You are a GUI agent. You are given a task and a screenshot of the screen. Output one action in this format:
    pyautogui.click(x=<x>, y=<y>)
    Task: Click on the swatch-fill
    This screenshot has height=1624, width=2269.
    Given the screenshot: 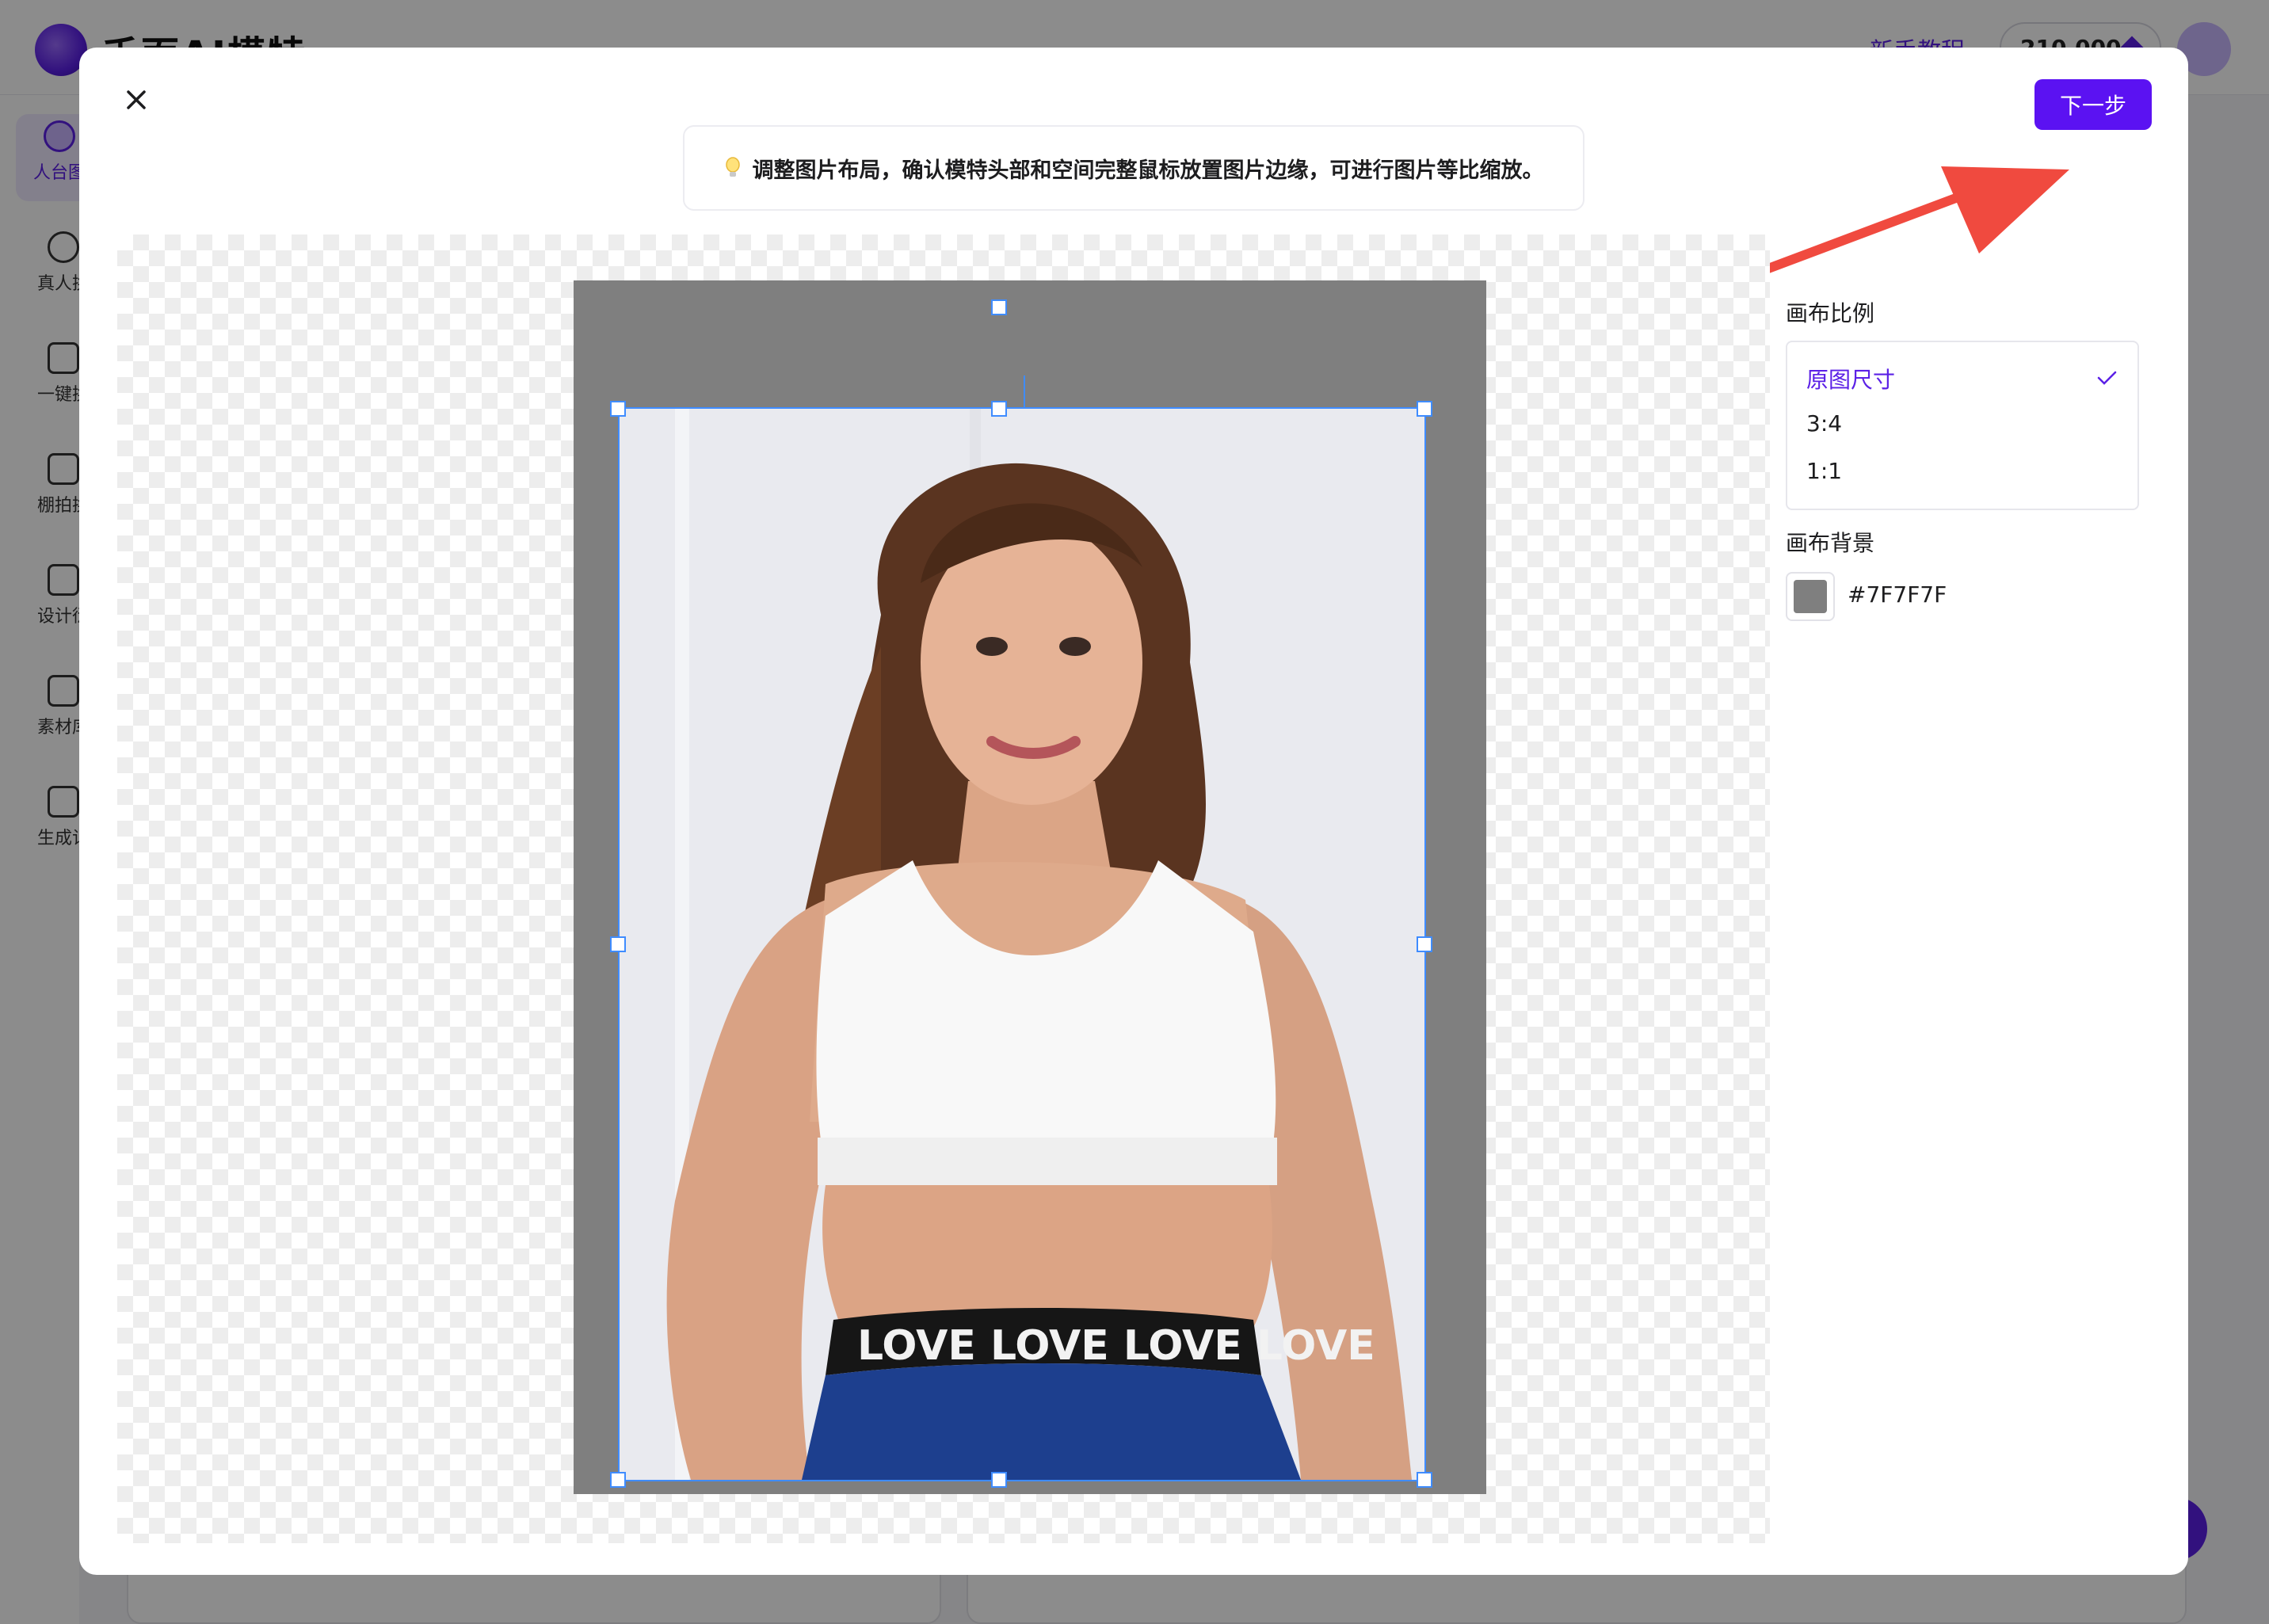 What is the action you would take?
    pyautogui.click(x=1811, y=596)
    